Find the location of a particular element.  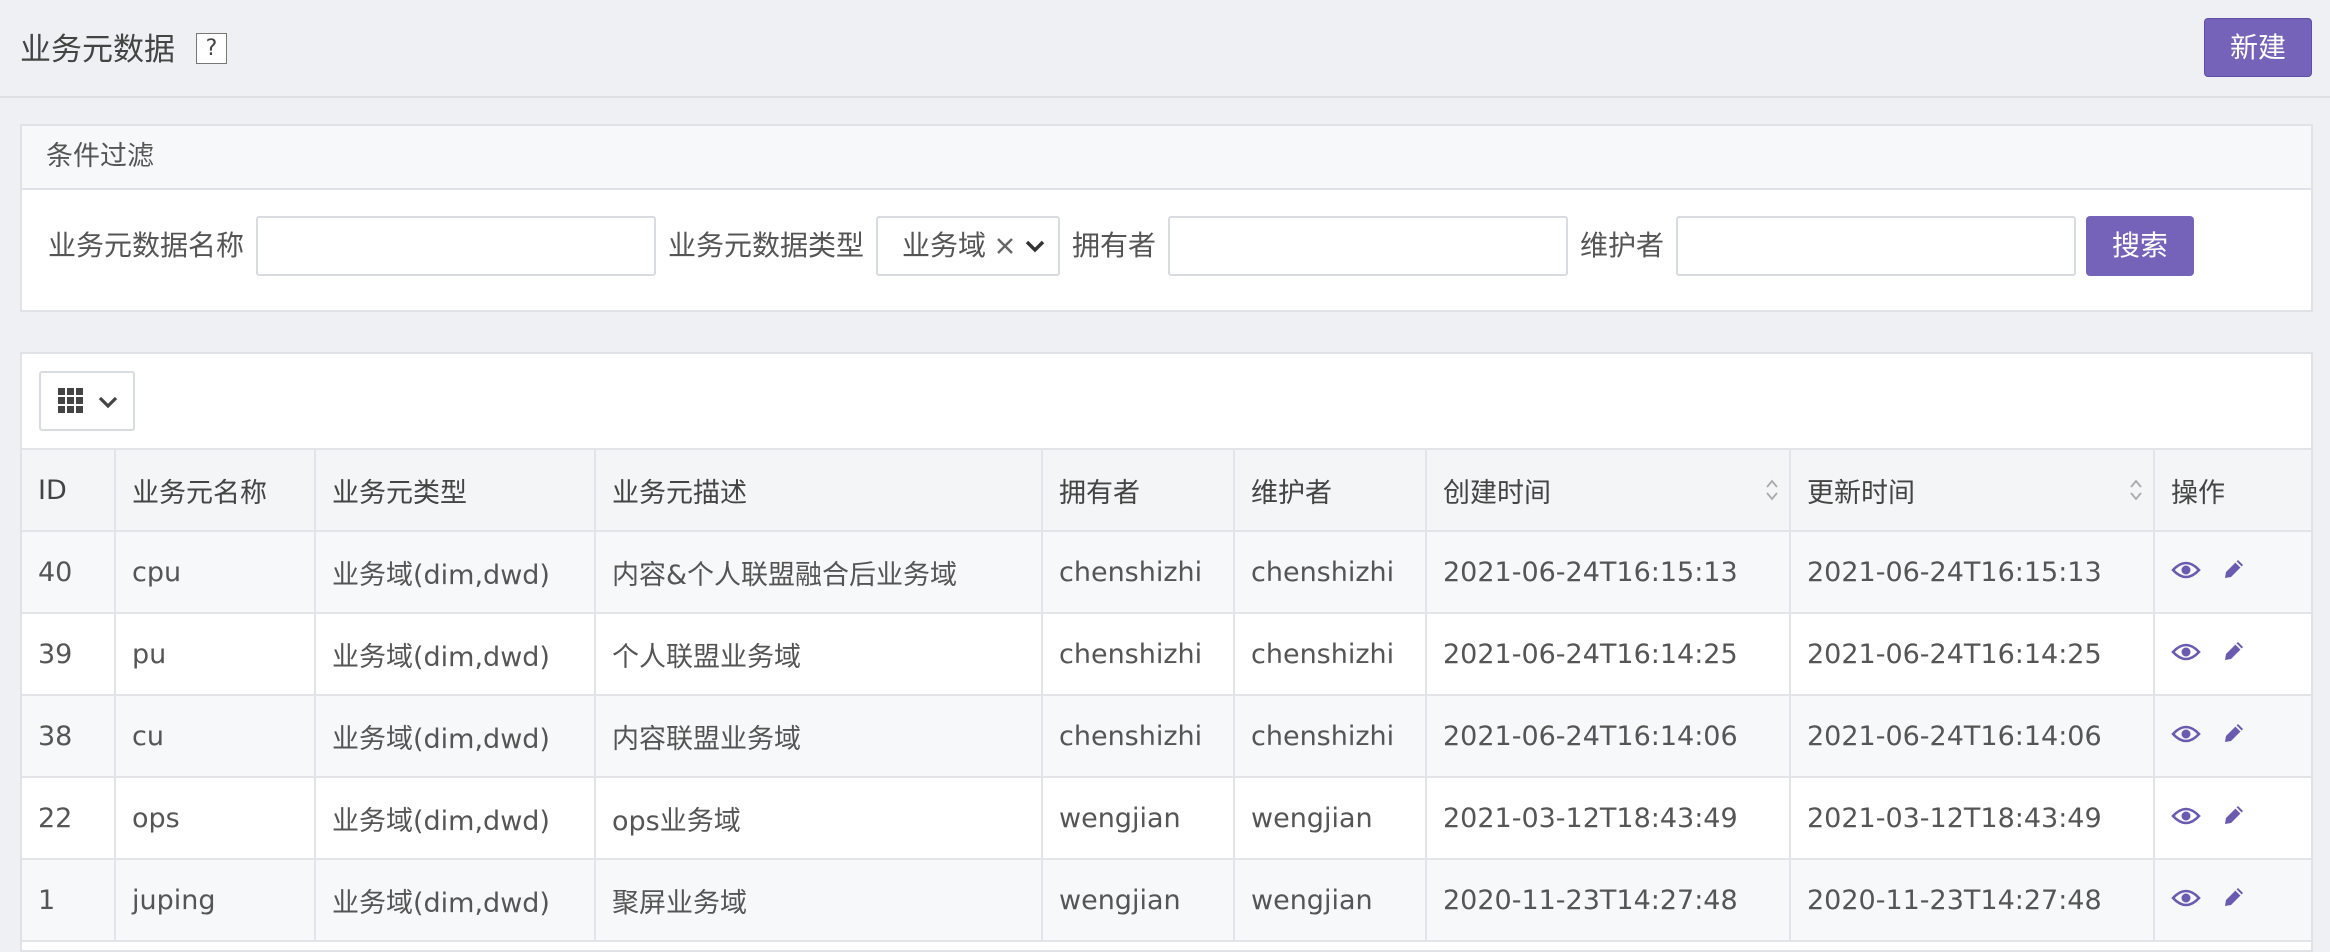

clear-icon is located at coordinates (1005, 255).